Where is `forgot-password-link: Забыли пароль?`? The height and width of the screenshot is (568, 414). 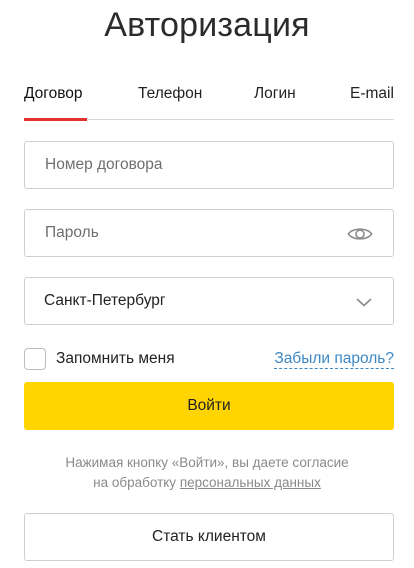 forgot-password-link: Забыли пароль? is located at coordinates (334, 359).